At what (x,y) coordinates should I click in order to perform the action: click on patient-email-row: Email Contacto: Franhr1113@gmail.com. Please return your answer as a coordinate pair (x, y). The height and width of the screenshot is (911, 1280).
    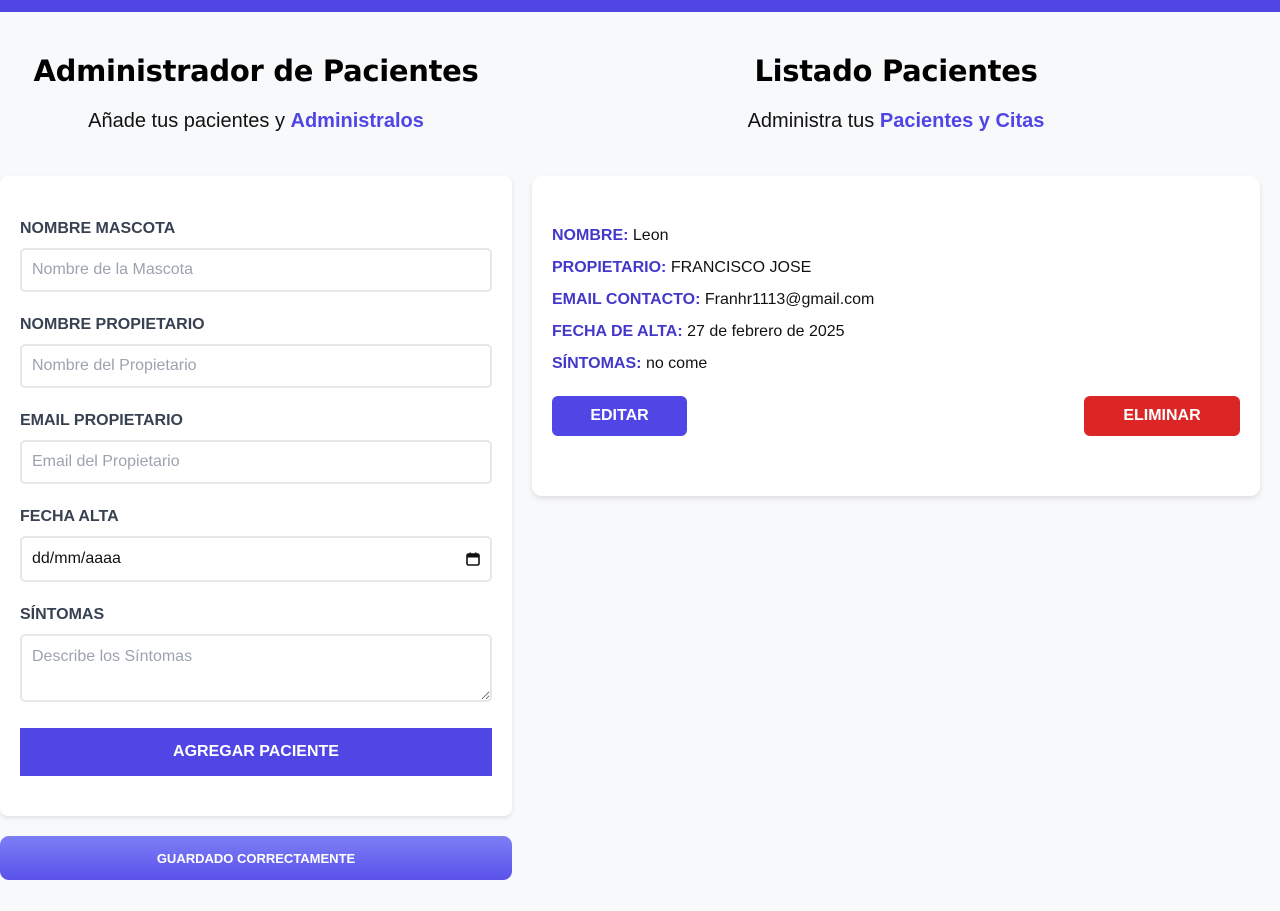
    Looking at the image, I should click on (713, 300).